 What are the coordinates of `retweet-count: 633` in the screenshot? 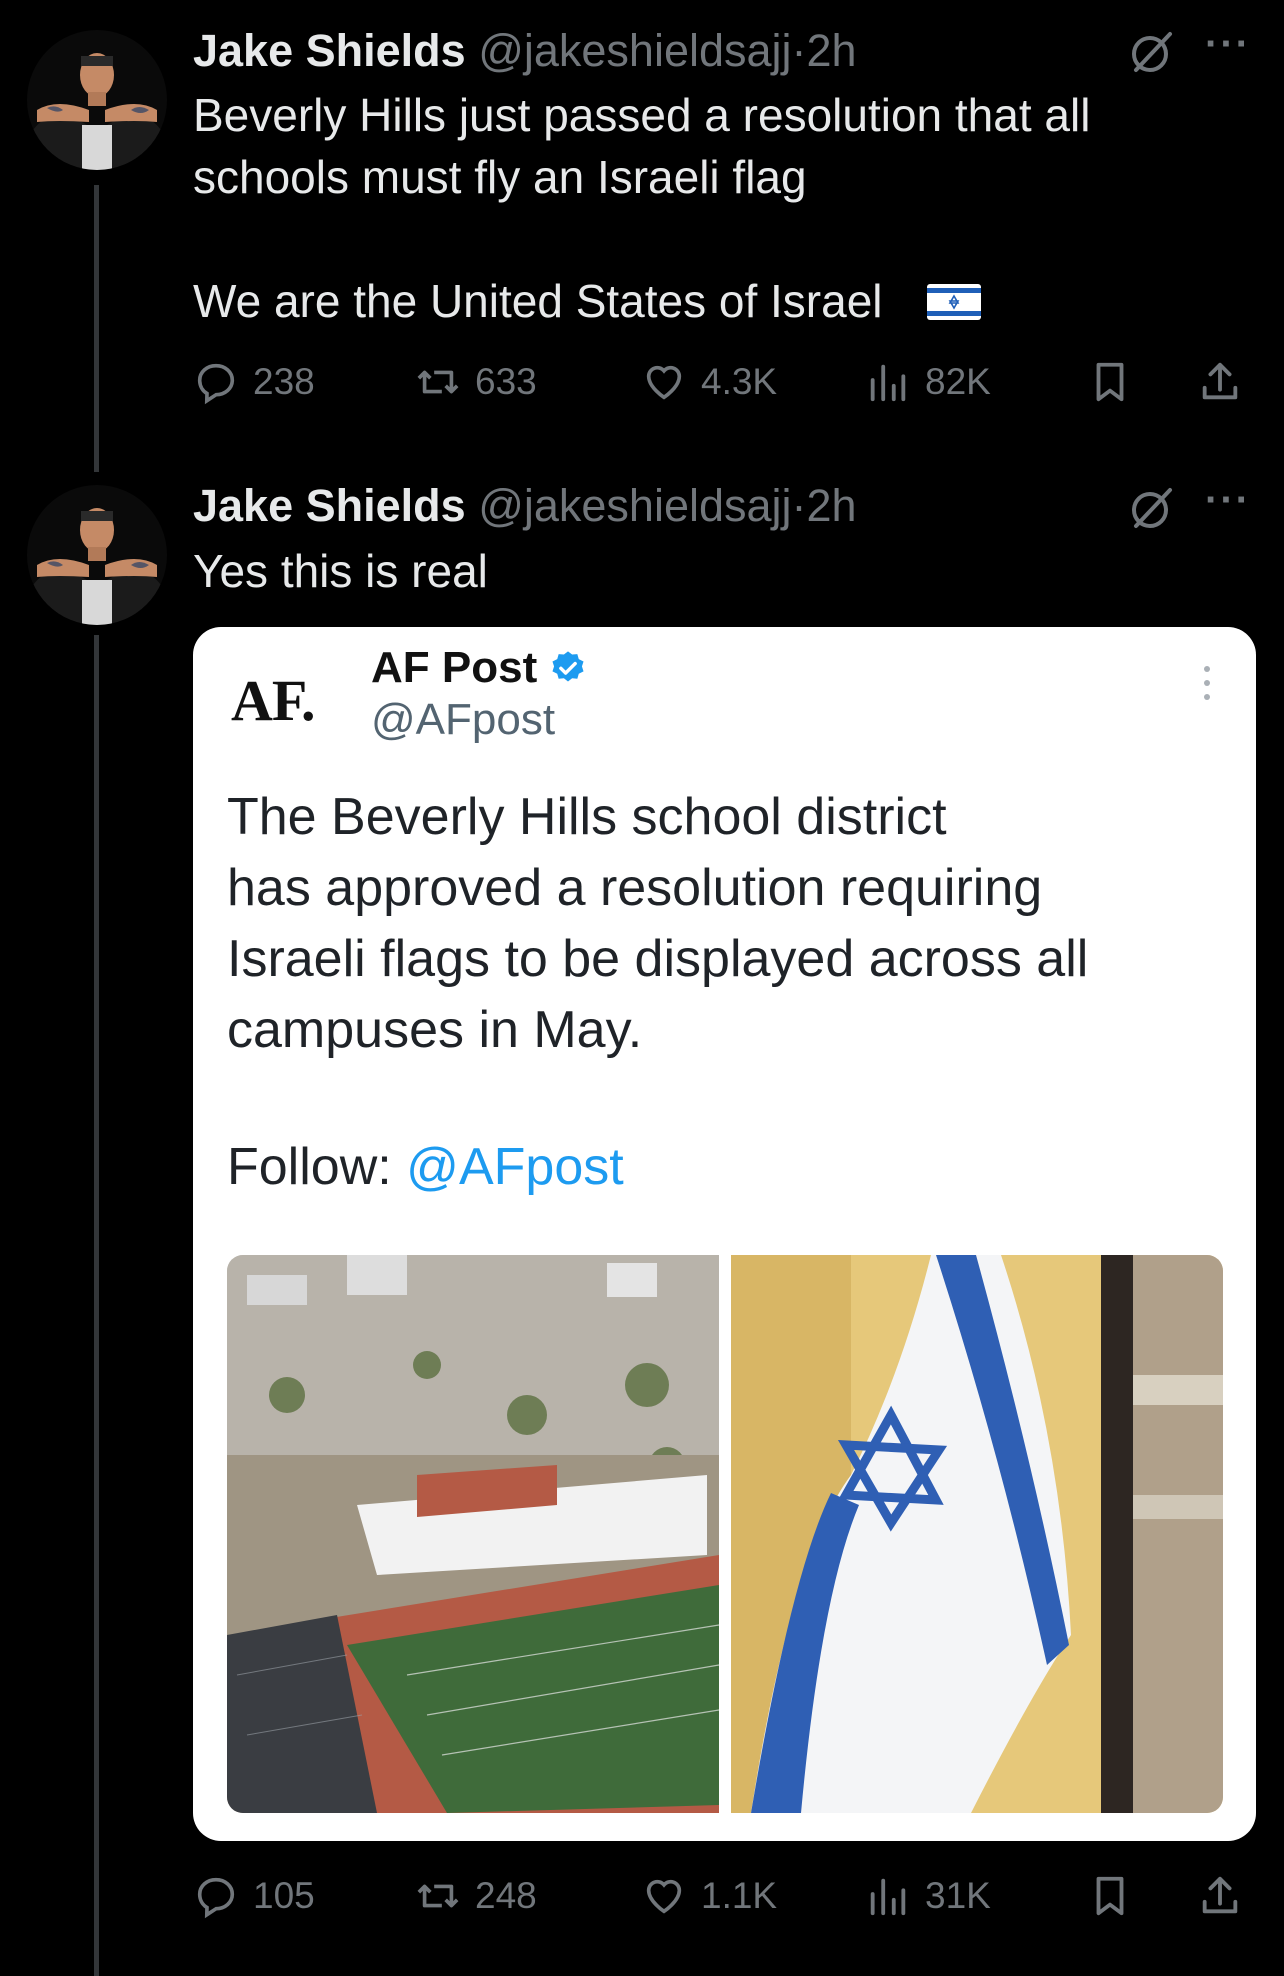 It's located at (506, 381).